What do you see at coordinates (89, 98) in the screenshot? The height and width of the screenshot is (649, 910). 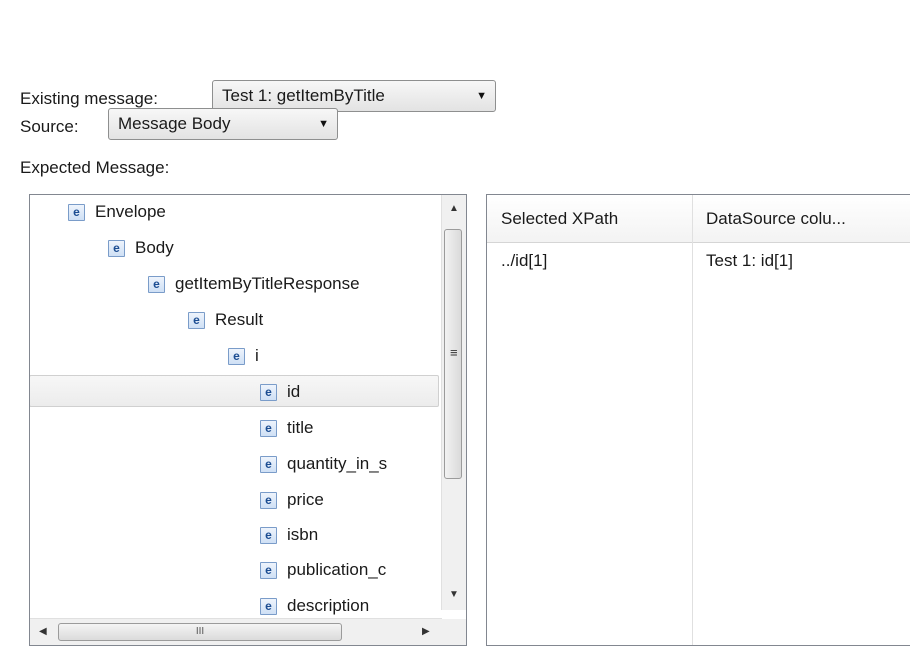 I see `existing-message-label: Existing message:` at bounding box center [89, 98].